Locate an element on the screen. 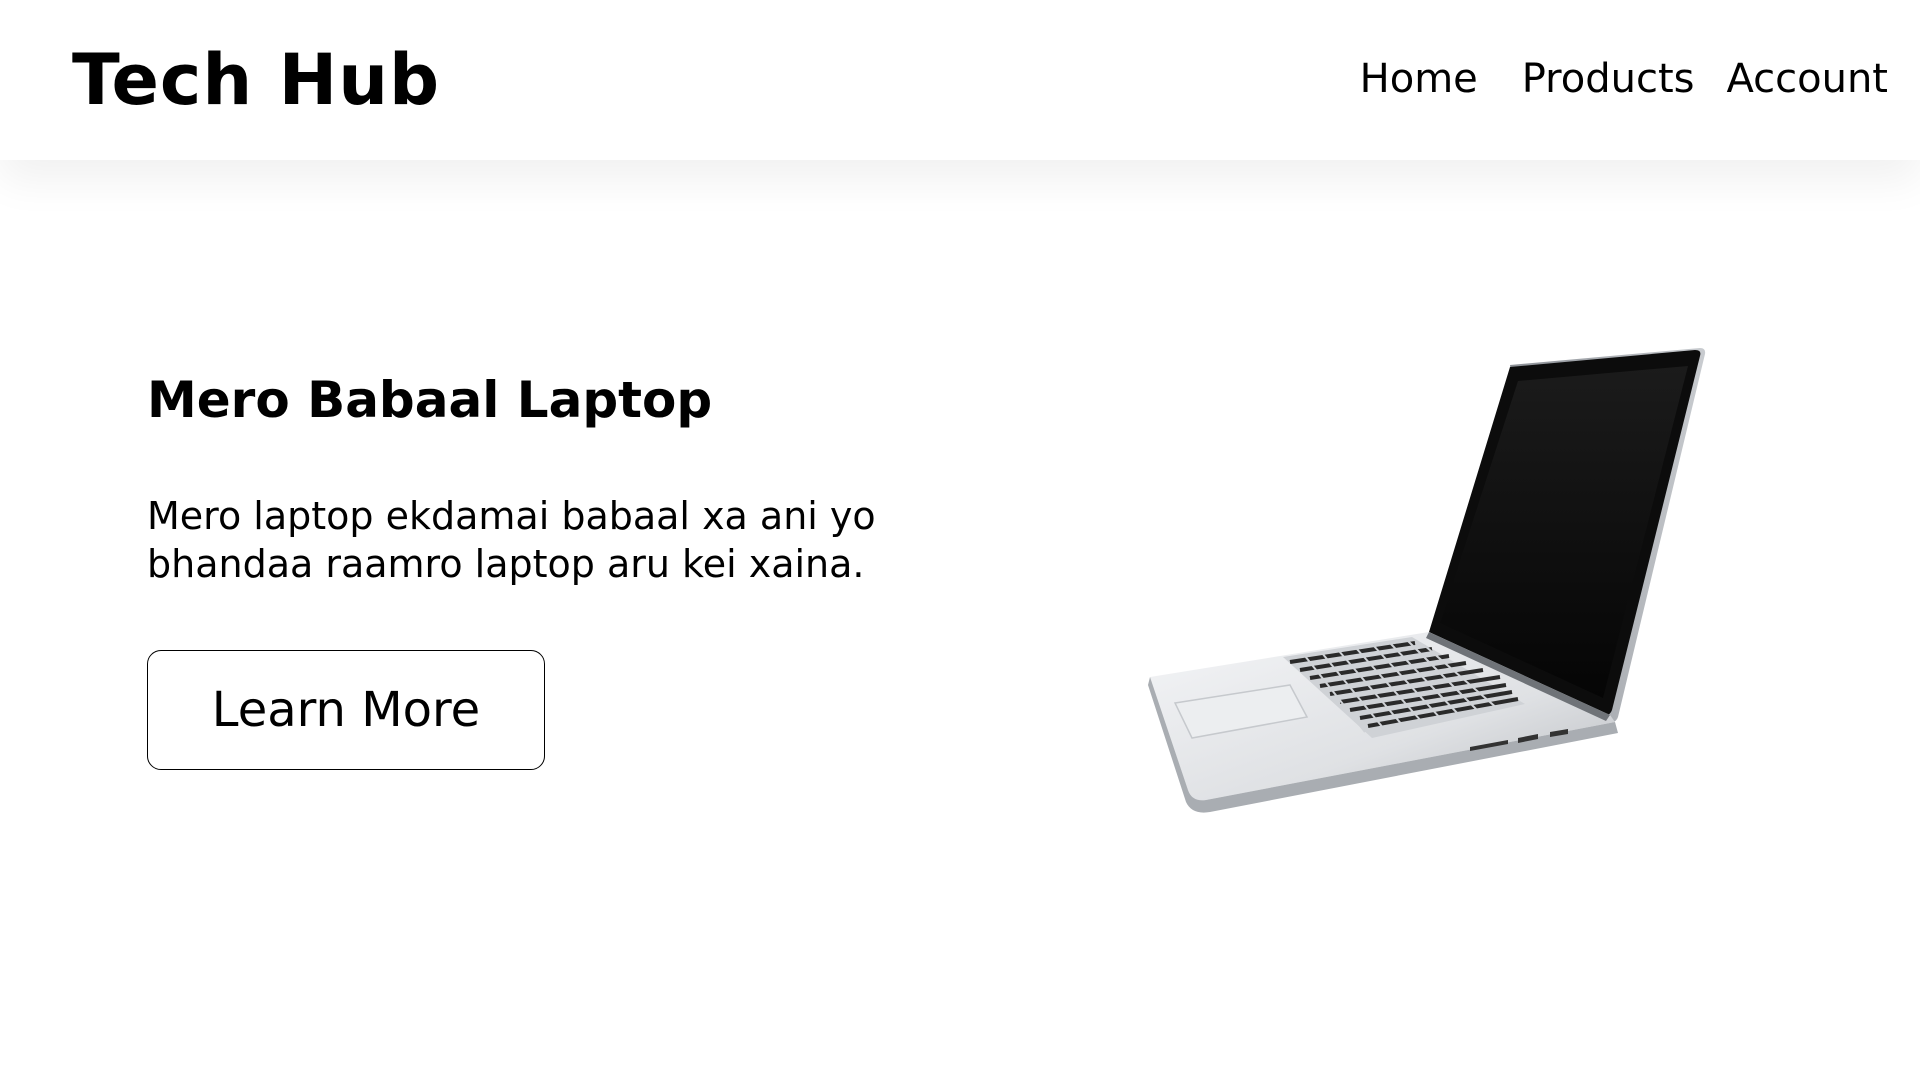 The image size is (1920, 1080). nav-link-home: Home is located at coordinates (1419, 79).